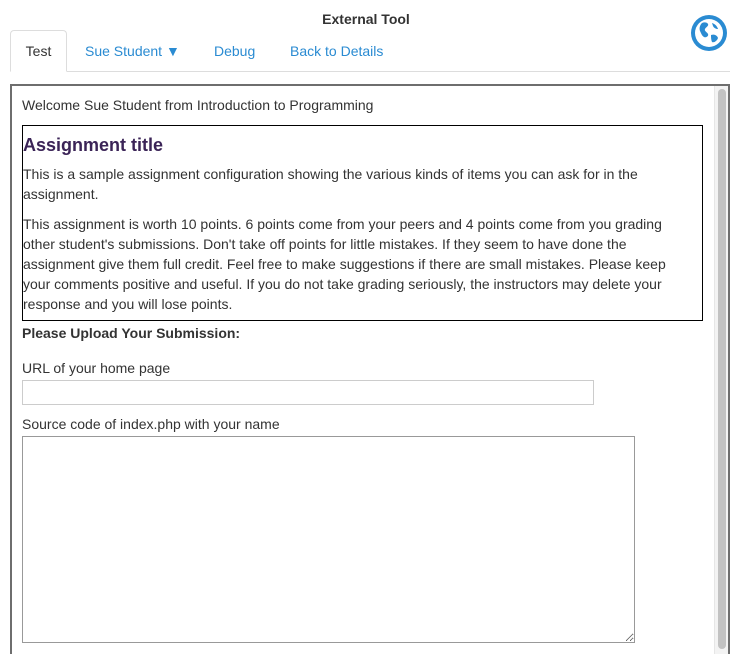 This screenshot has height=654, width=732. Describe the element at coordinates (131, 333) in the screenshot. I see `upload-heading: Please Upload Your Submission:` at that location.